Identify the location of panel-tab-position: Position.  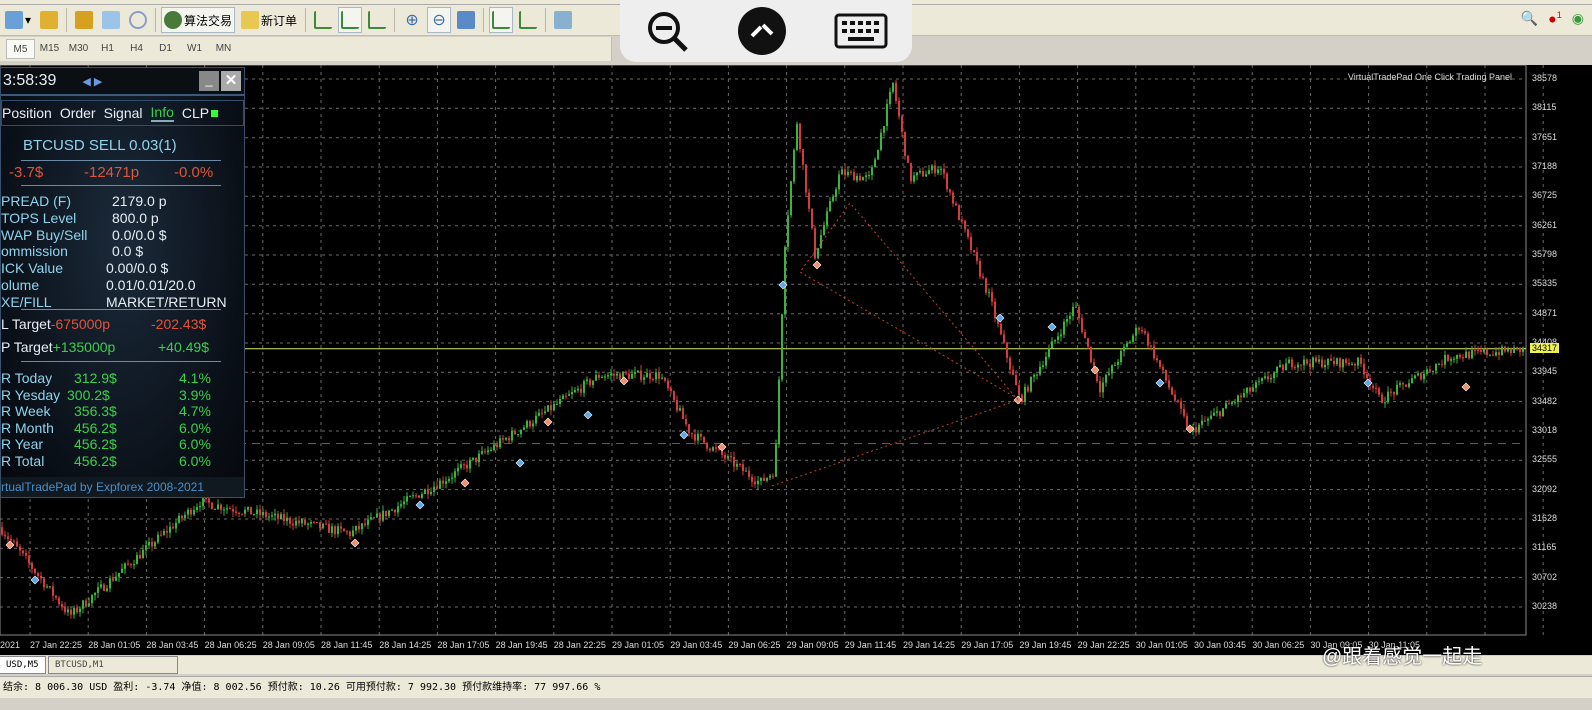
(27, 113).